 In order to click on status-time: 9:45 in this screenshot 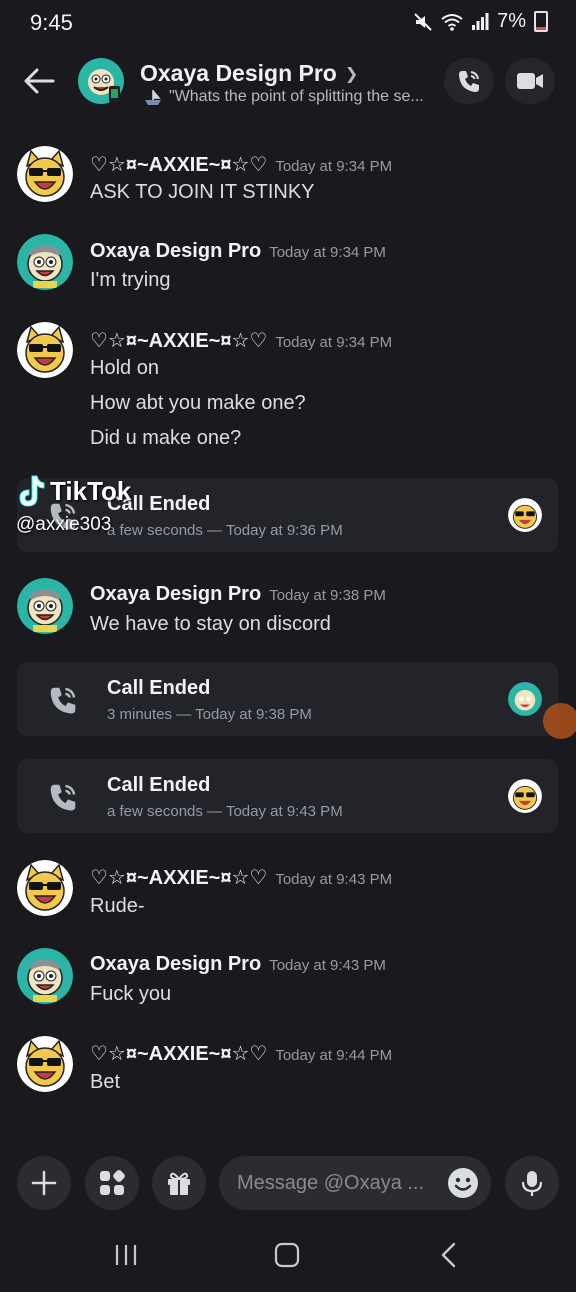, I will do `click(51, 22)`.